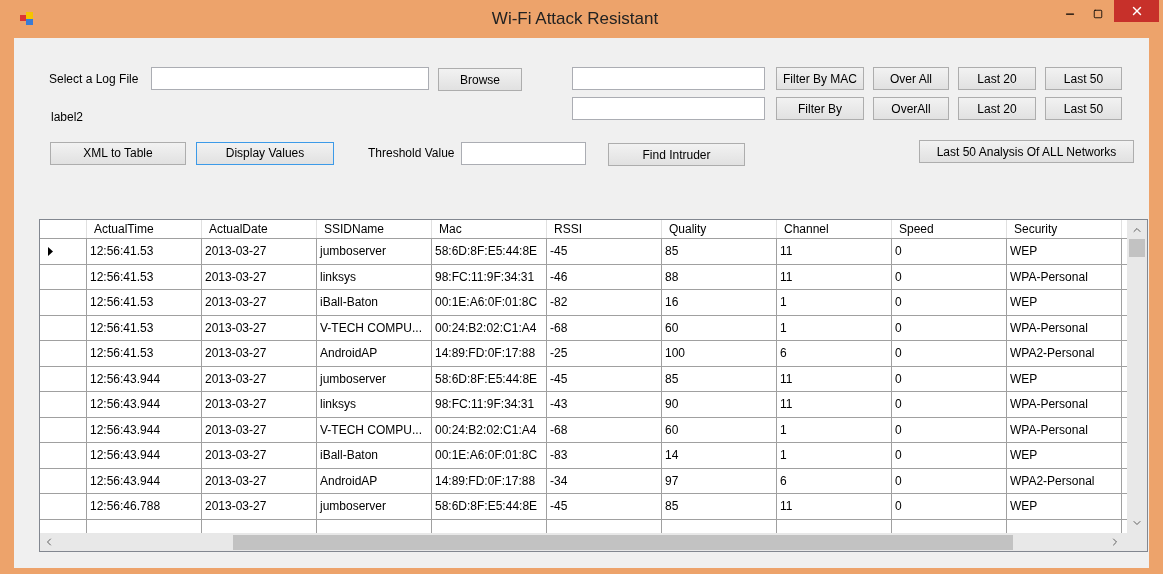  Describe the element at coordinates (719, 353) in the screenshot. I see `table-cell: 100` at that location.